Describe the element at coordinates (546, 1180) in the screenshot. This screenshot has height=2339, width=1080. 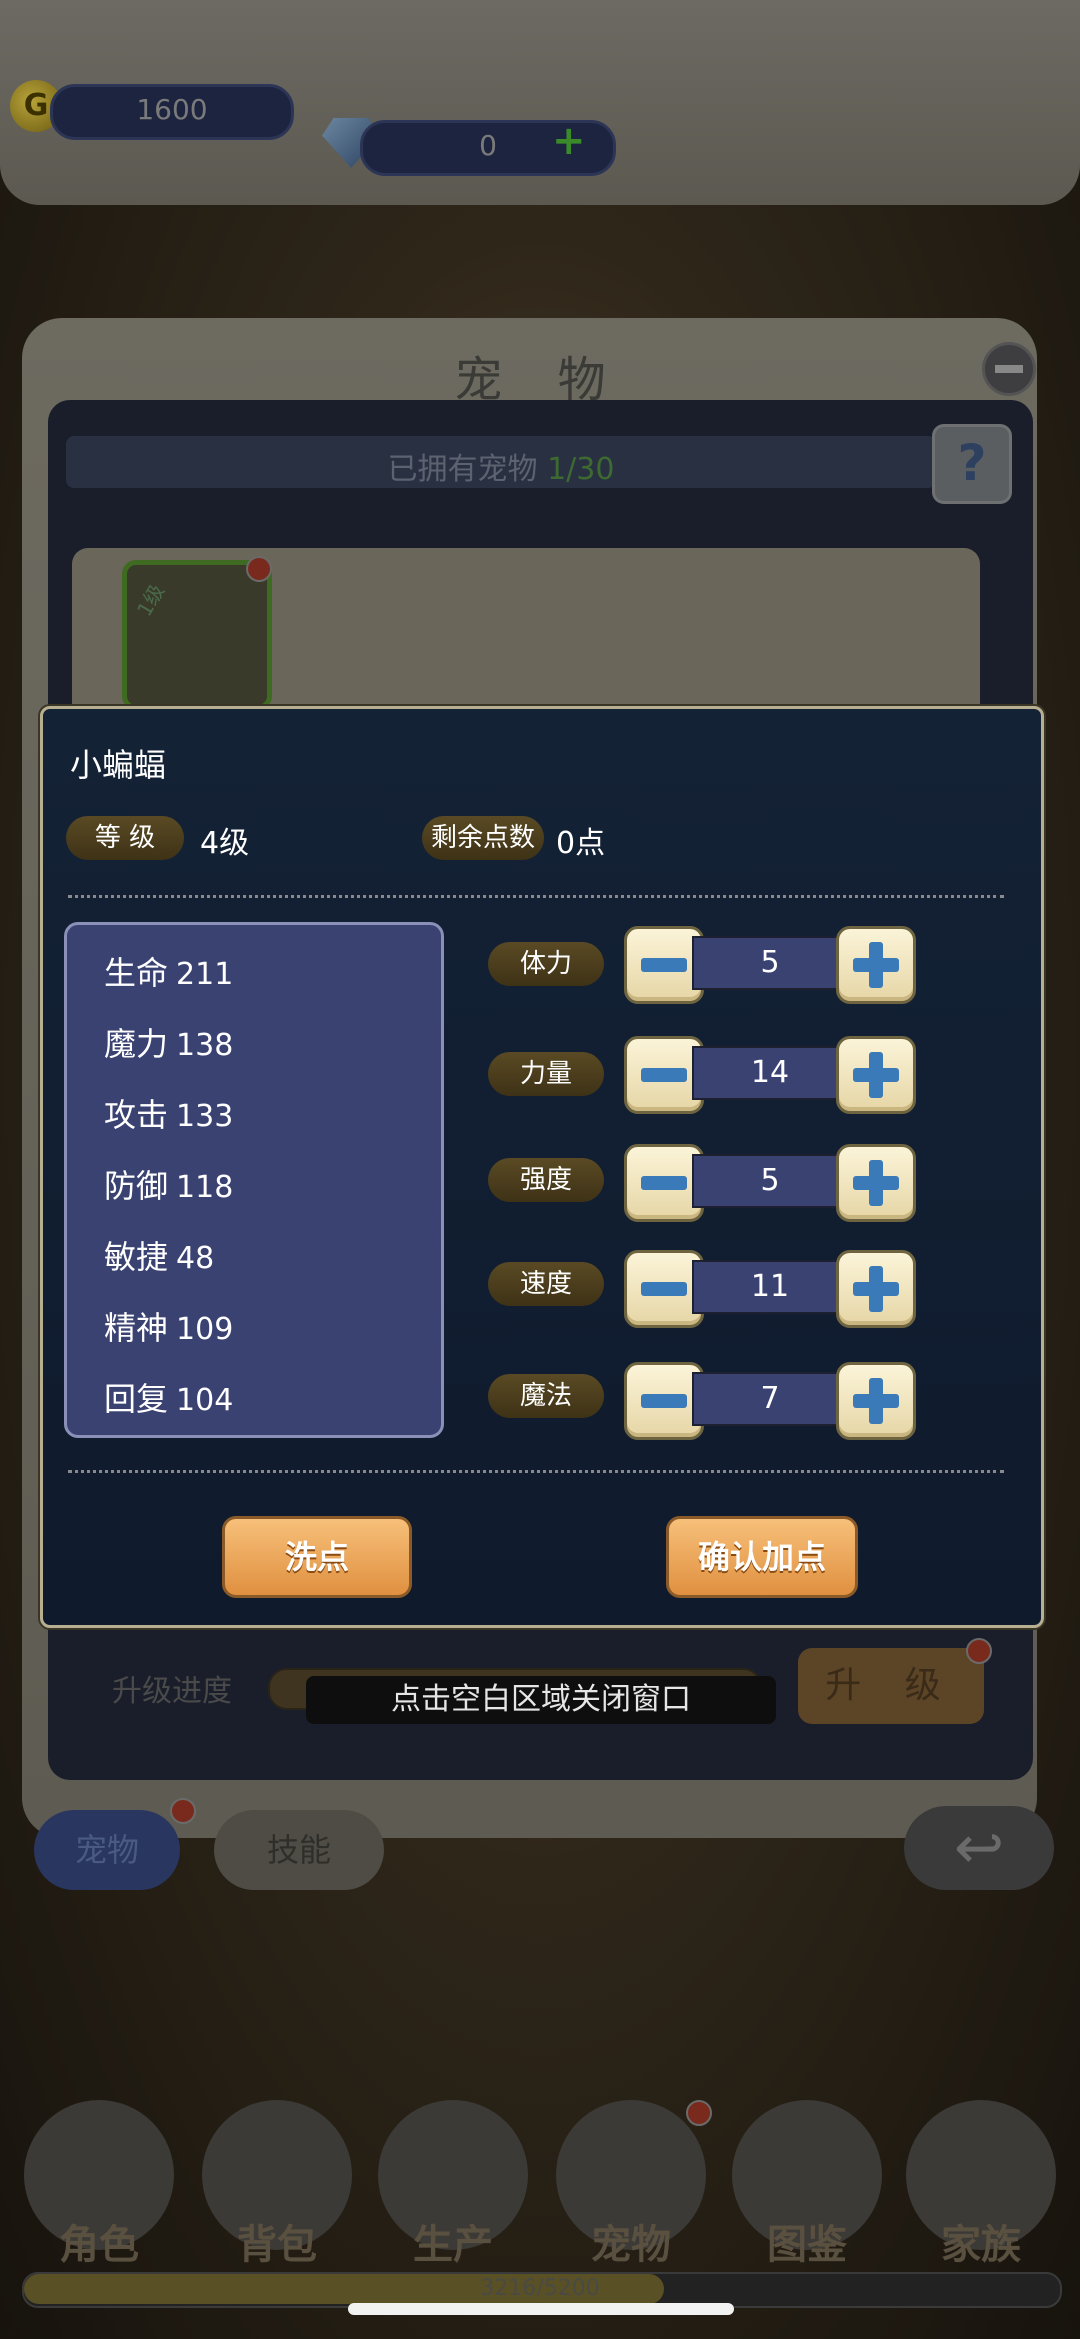
I see `attr-label-toughness: 强度` at that location.